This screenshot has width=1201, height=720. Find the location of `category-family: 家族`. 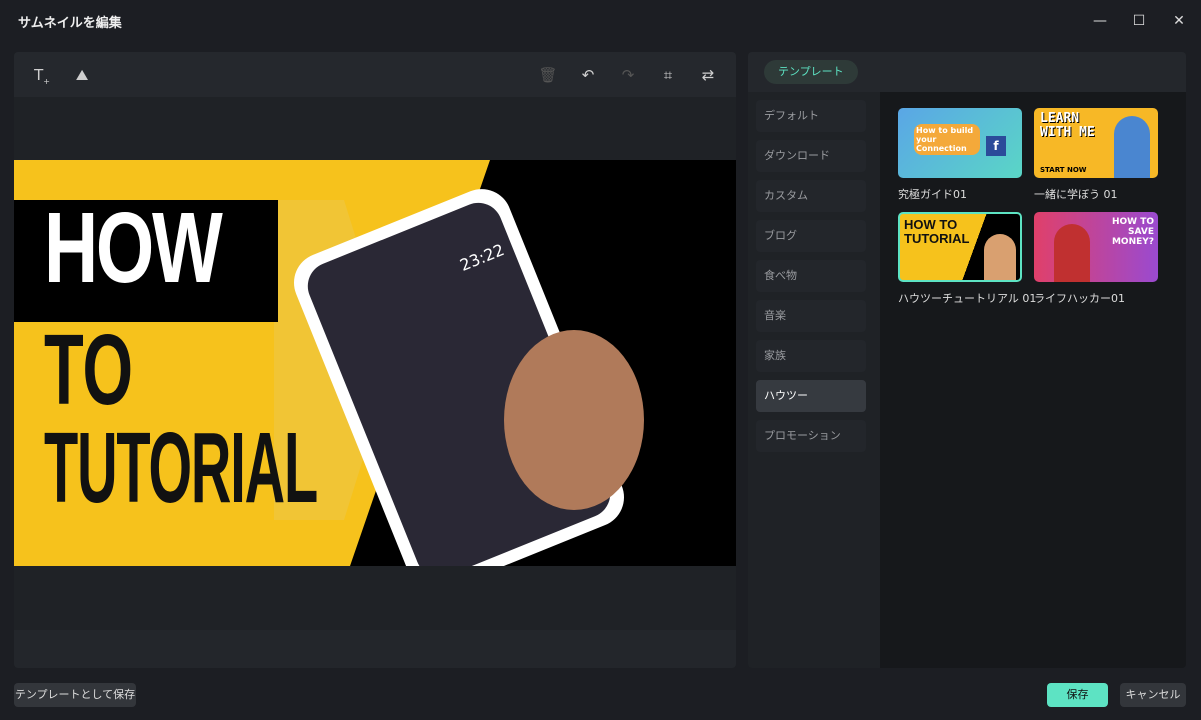

category-family: 家族 is located at coordinates (811, 356).